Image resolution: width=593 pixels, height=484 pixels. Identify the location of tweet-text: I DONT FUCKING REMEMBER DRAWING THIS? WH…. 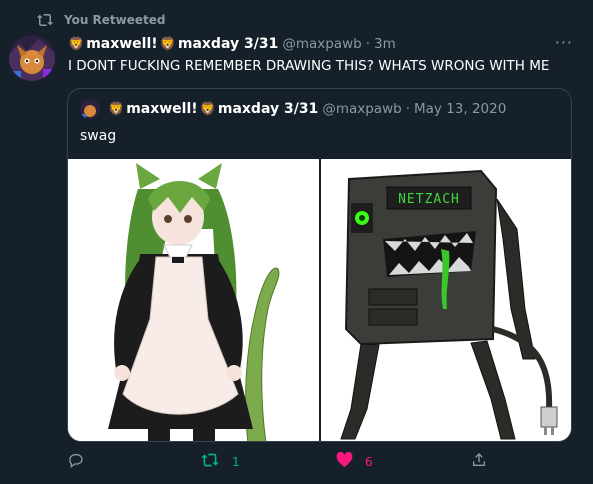
(309, 66).